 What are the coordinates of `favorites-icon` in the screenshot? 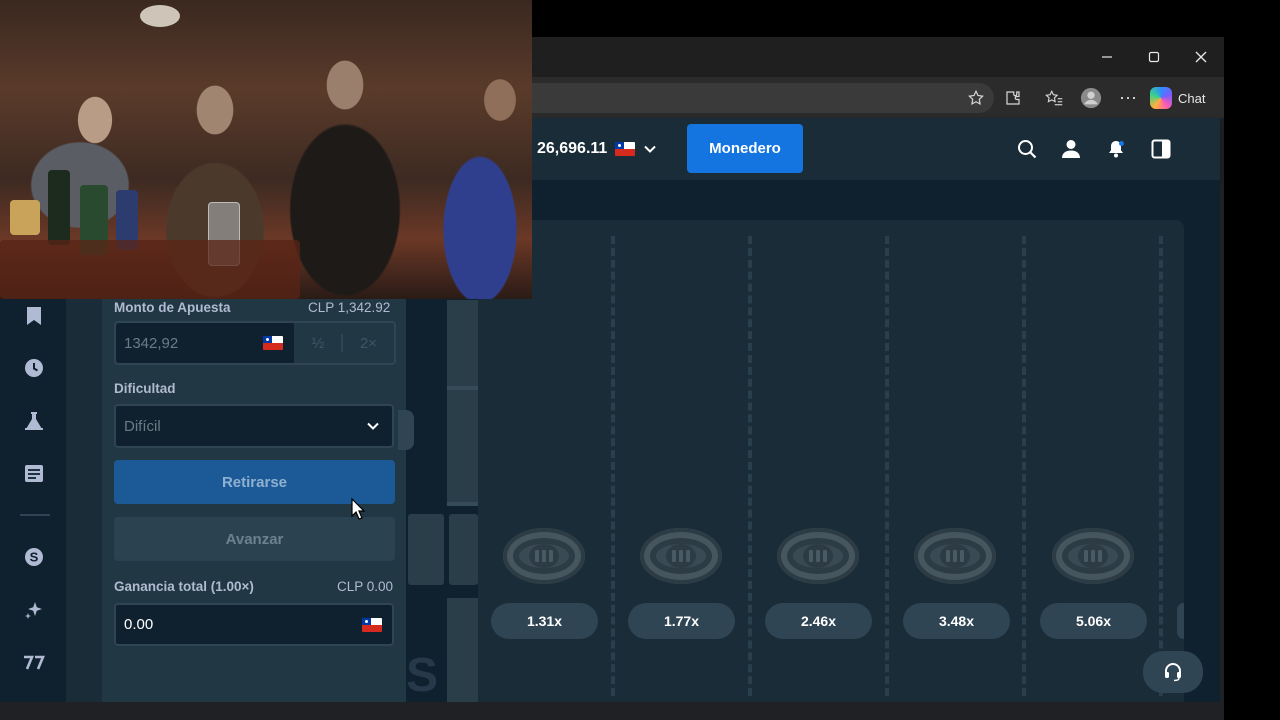 It's located at (1054, 98).